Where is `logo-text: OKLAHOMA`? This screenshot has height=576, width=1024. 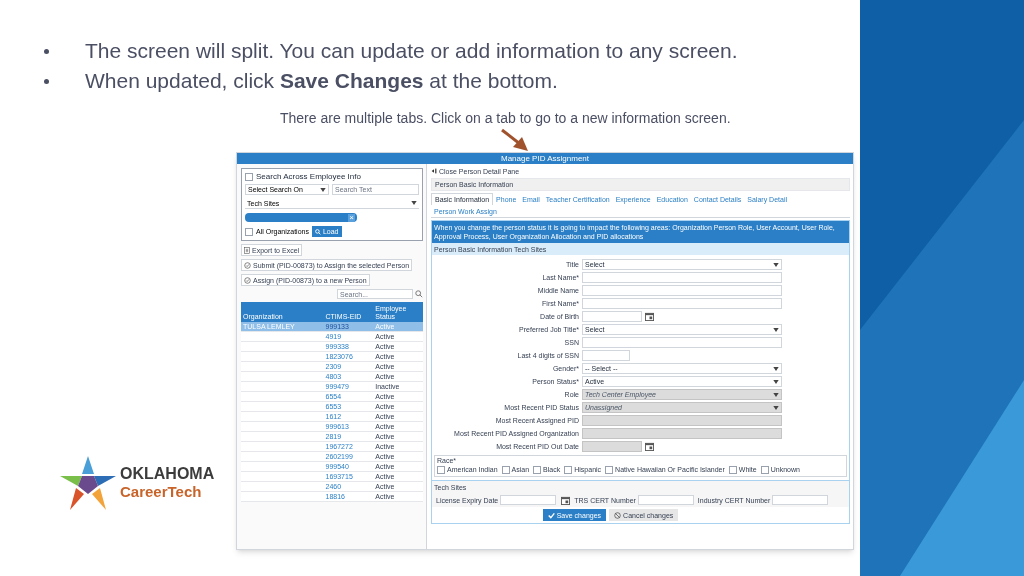
logo-text: OKLAHOMA is located at coordinates (167, 474).